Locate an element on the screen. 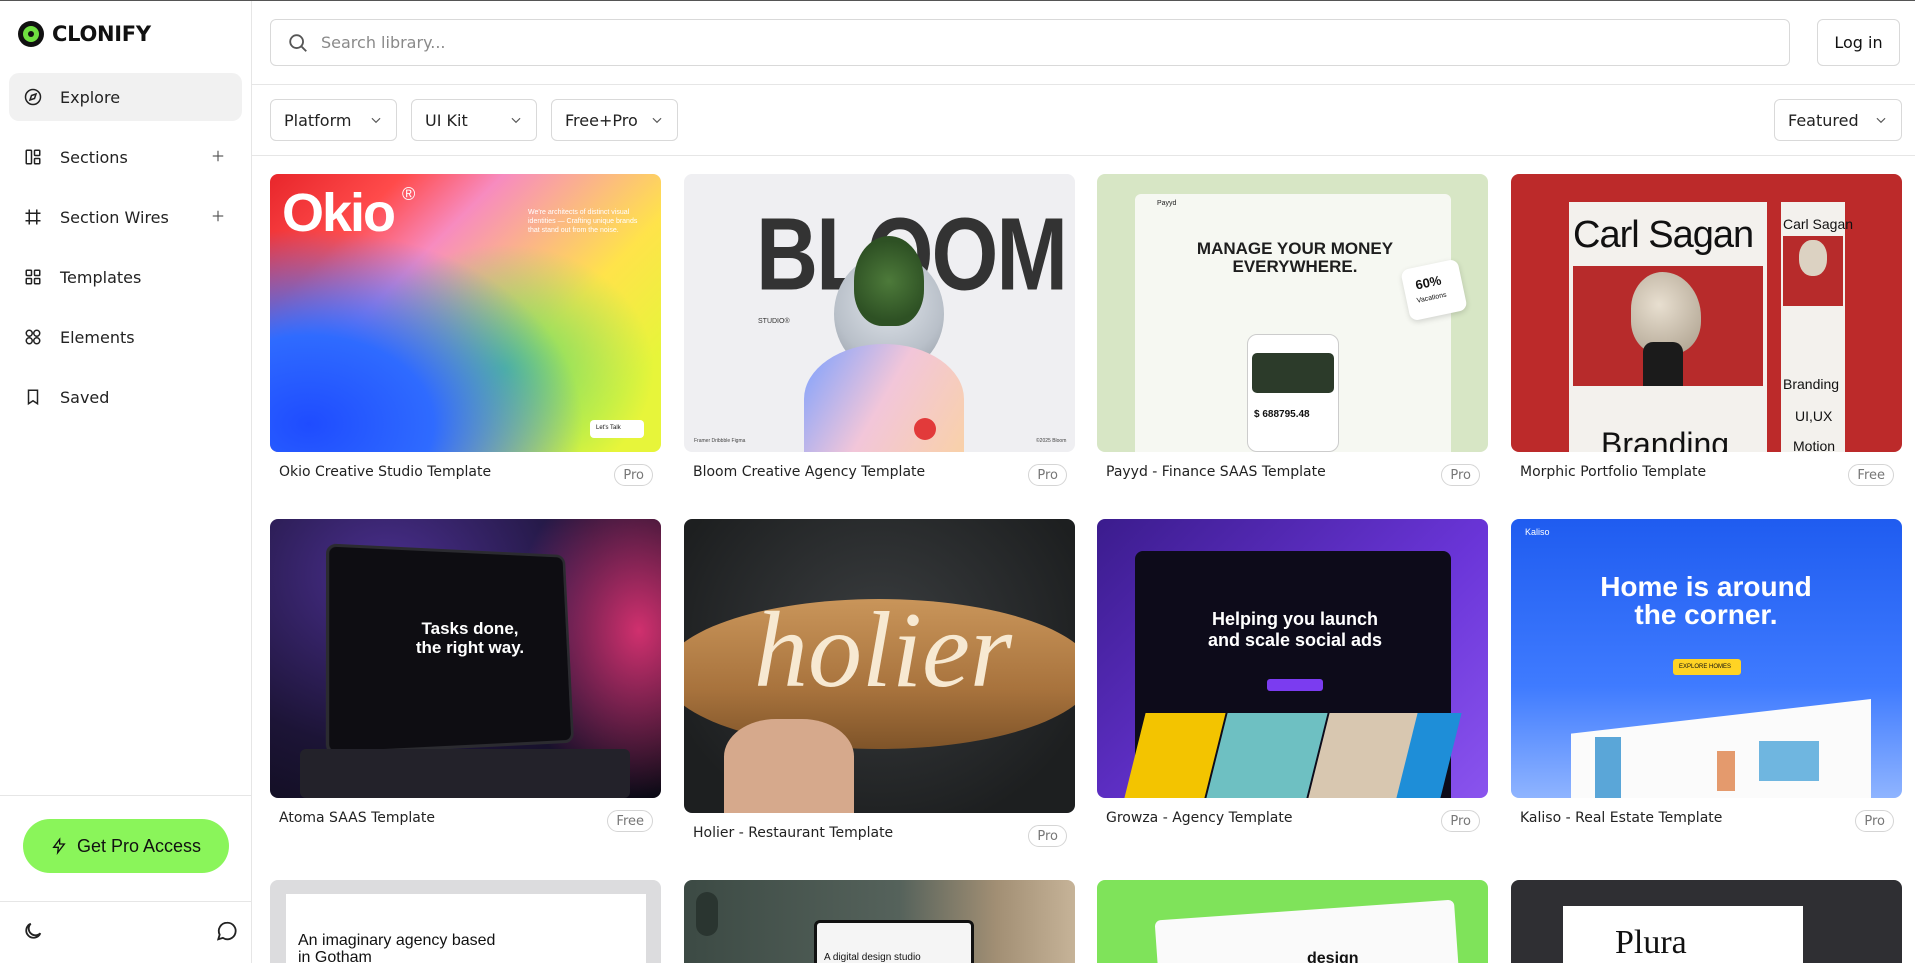  platform-dropdown: Platform is located at coordinates (333, 120).